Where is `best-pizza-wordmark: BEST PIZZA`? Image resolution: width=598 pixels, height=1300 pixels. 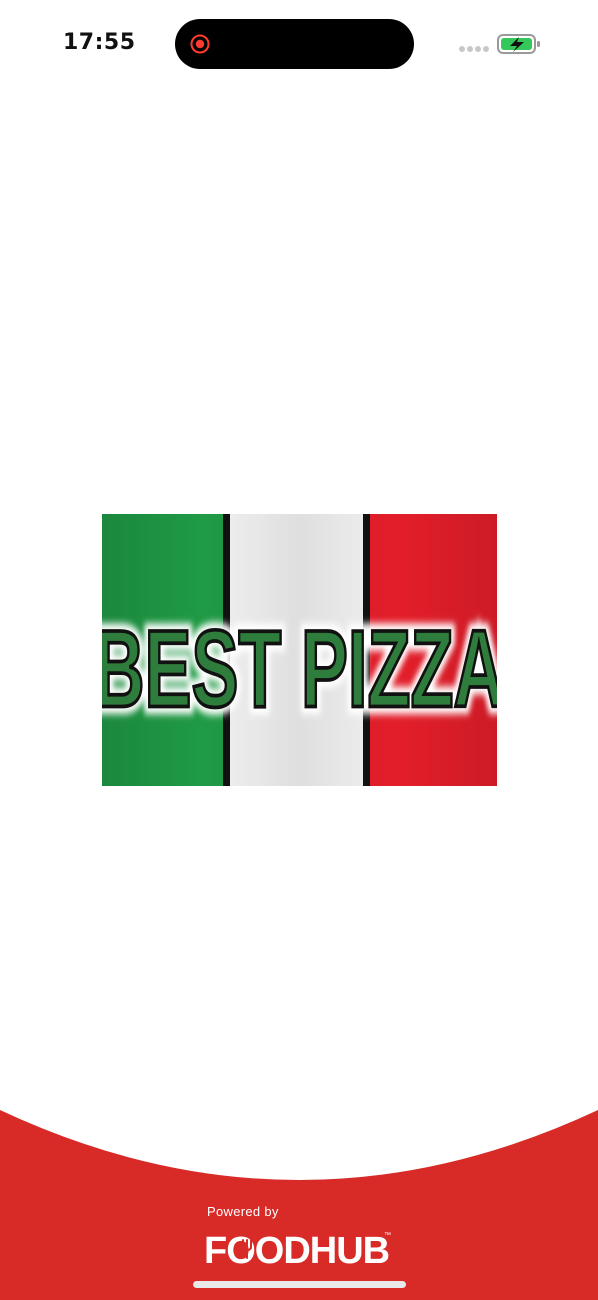 best-pizza-wordmark: BEST PIZZA is located at coordinates (299, 668).